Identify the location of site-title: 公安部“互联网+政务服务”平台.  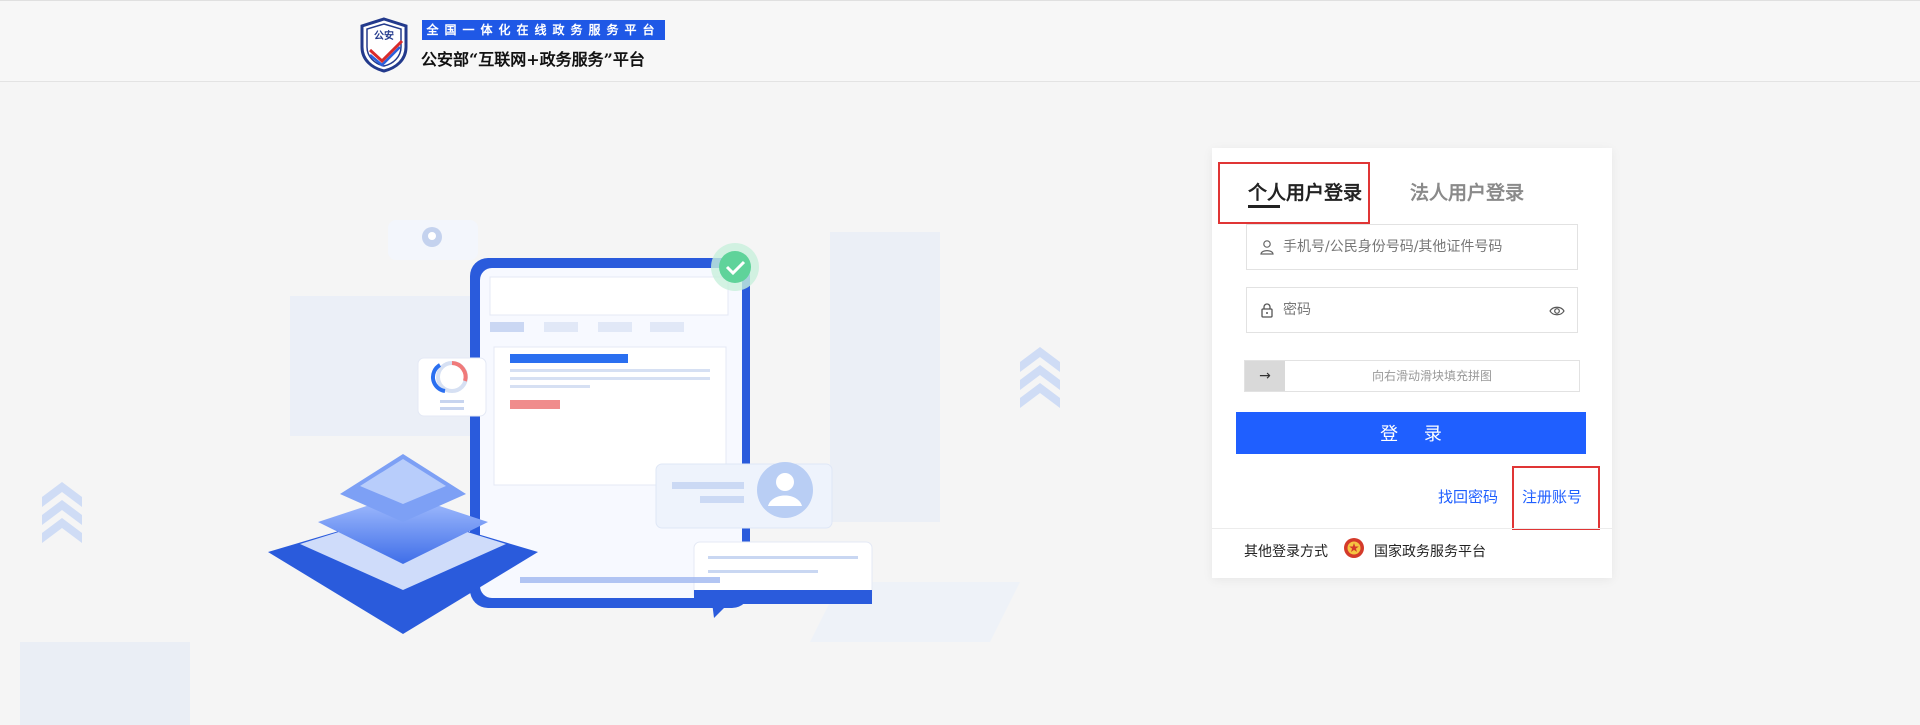
(533, 59).